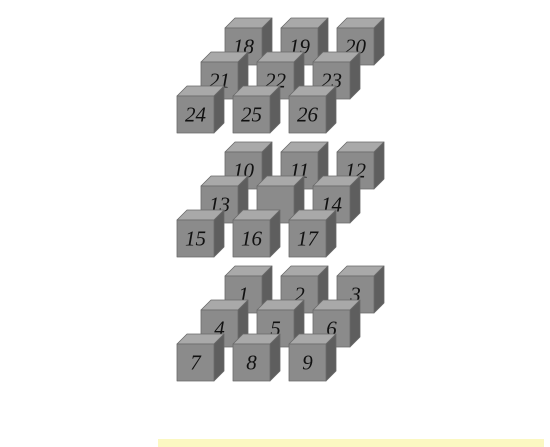 Image resolution: width=550 pixels, height=447 pixels. I want to click on cube: 26, so click(312, 109).